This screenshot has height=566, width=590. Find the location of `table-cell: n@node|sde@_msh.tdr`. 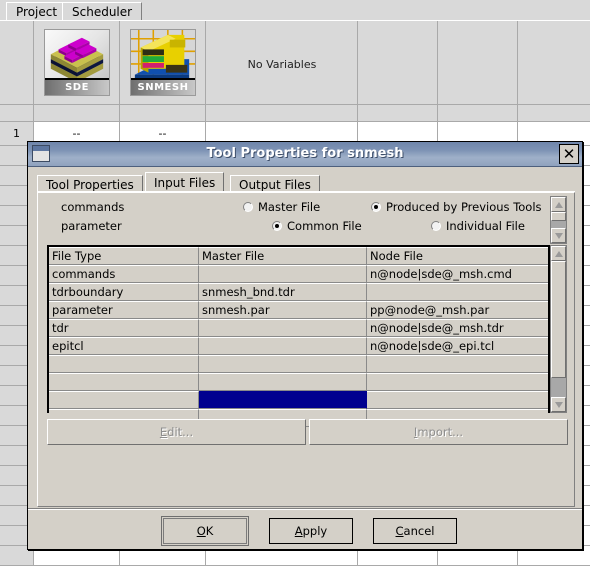

table-cell: n@node|sde@_msh.tdr is located at coordinates (457, 328).